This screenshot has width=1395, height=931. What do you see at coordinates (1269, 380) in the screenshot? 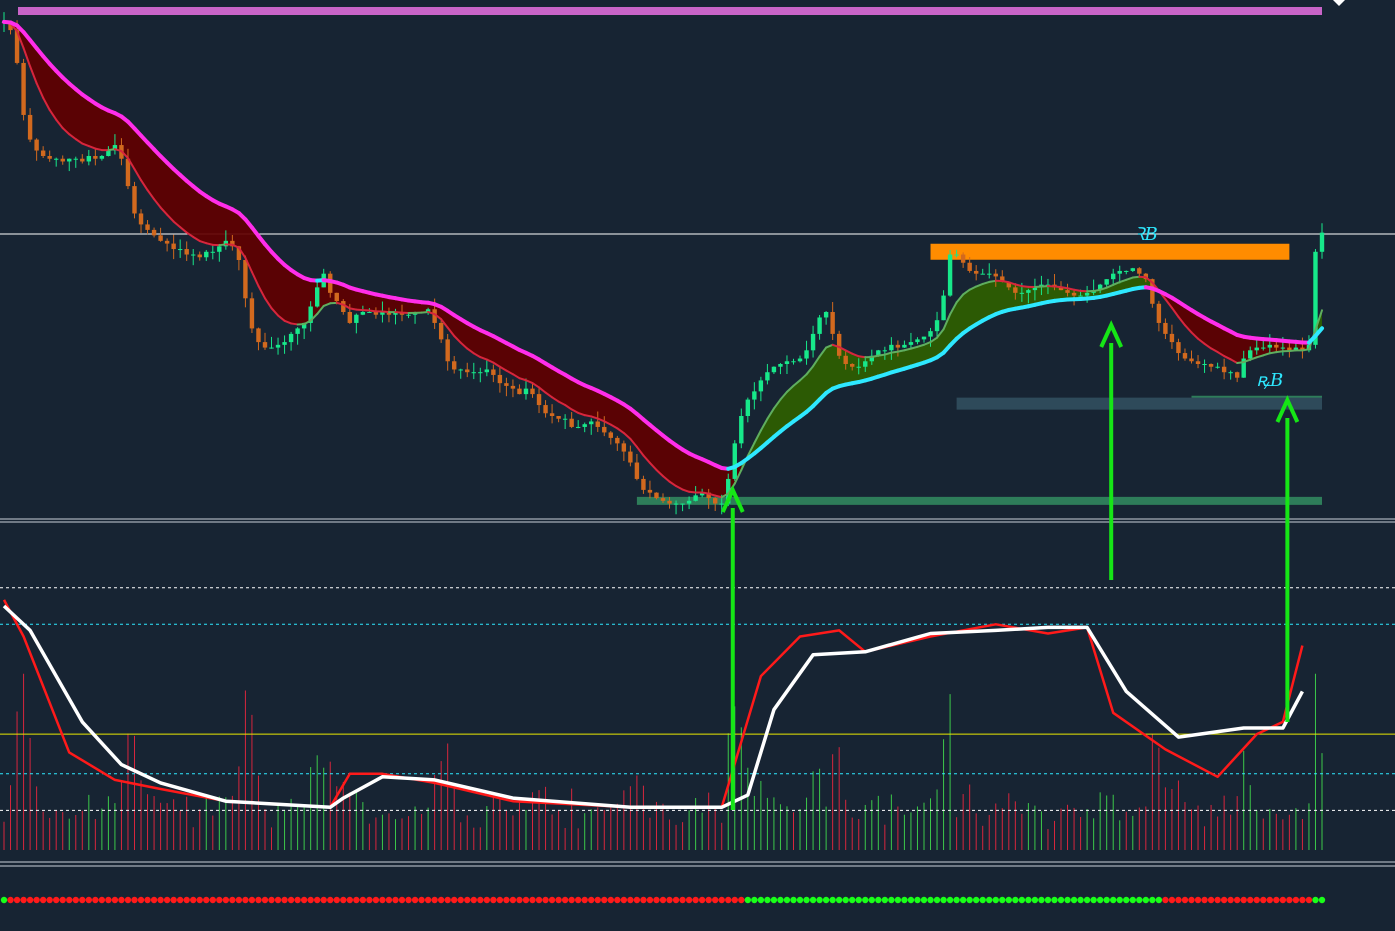
I see `signal-marker-label: ꝶB` at bounding box center [1269, 380].